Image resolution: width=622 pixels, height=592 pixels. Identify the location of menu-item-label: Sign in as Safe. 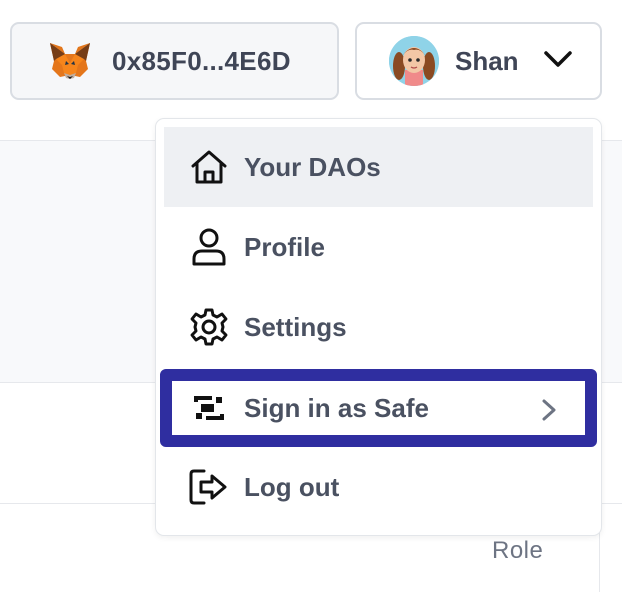
(336, 407).